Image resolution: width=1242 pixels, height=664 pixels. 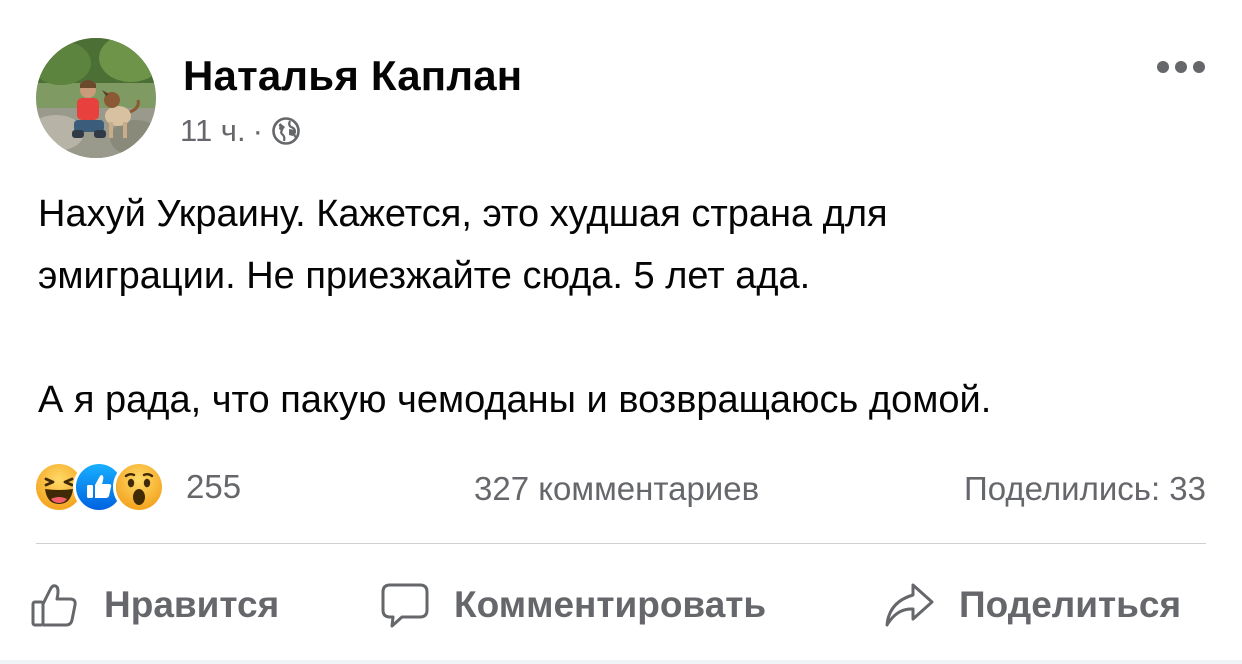 I want to click on action-bar-divider, so click(x=621, y=543).